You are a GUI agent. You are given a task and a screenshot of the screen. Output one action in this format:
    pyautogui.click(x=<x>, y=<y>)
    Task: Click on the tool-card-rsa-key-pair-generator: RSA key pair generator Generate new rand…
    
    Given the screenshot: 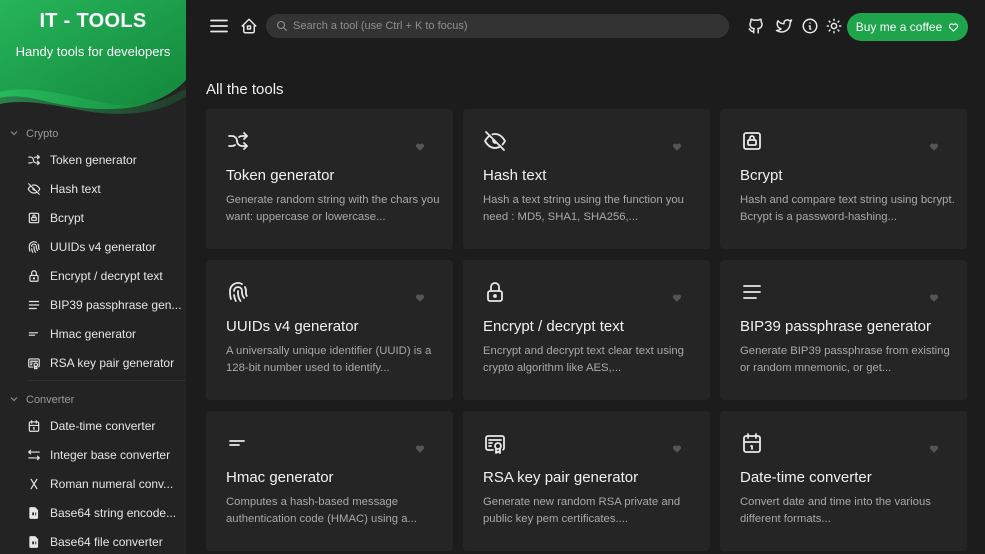 What is the action you would take?
    pyautogui.click(x=586, y=481)
    